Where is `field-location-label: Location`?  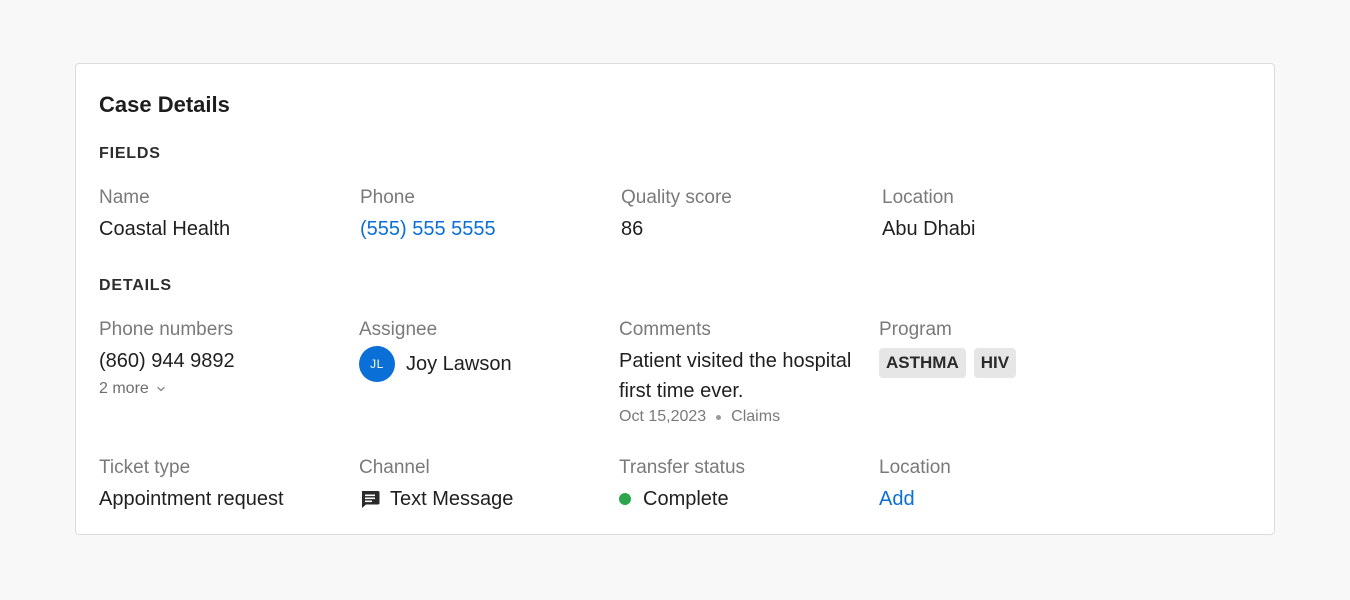
field-location-label: Location is located at coordinates (918, 197).